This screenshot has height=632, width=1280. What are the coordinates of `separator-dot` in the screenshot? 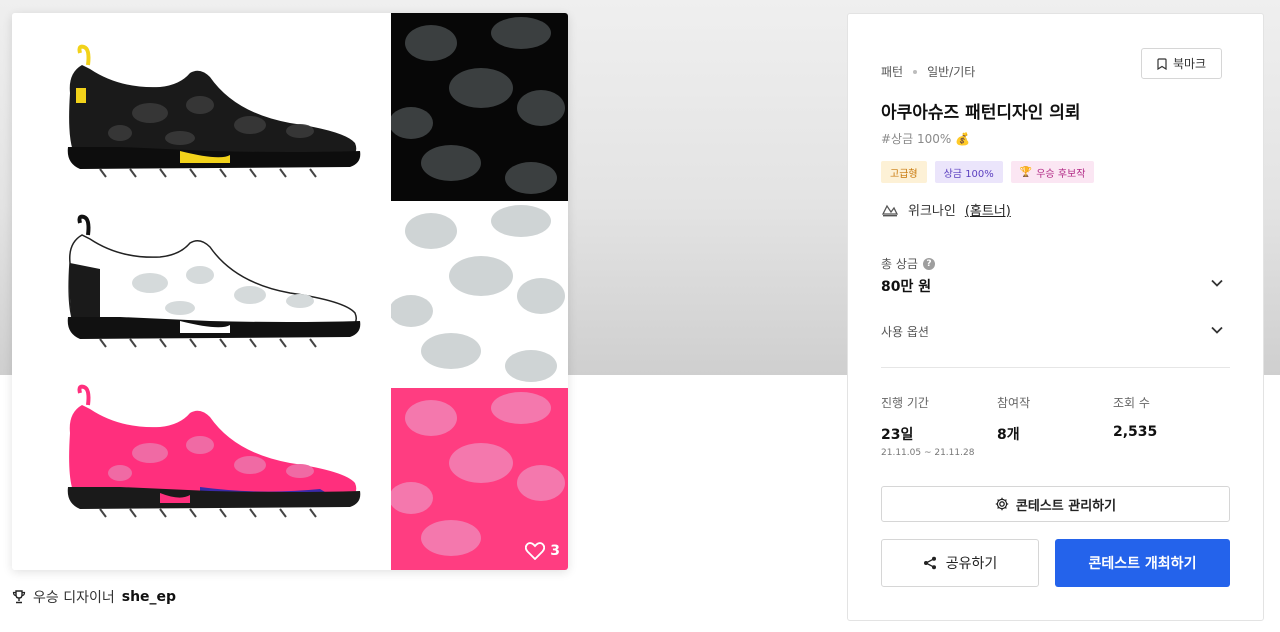 It's located at (915, 71).